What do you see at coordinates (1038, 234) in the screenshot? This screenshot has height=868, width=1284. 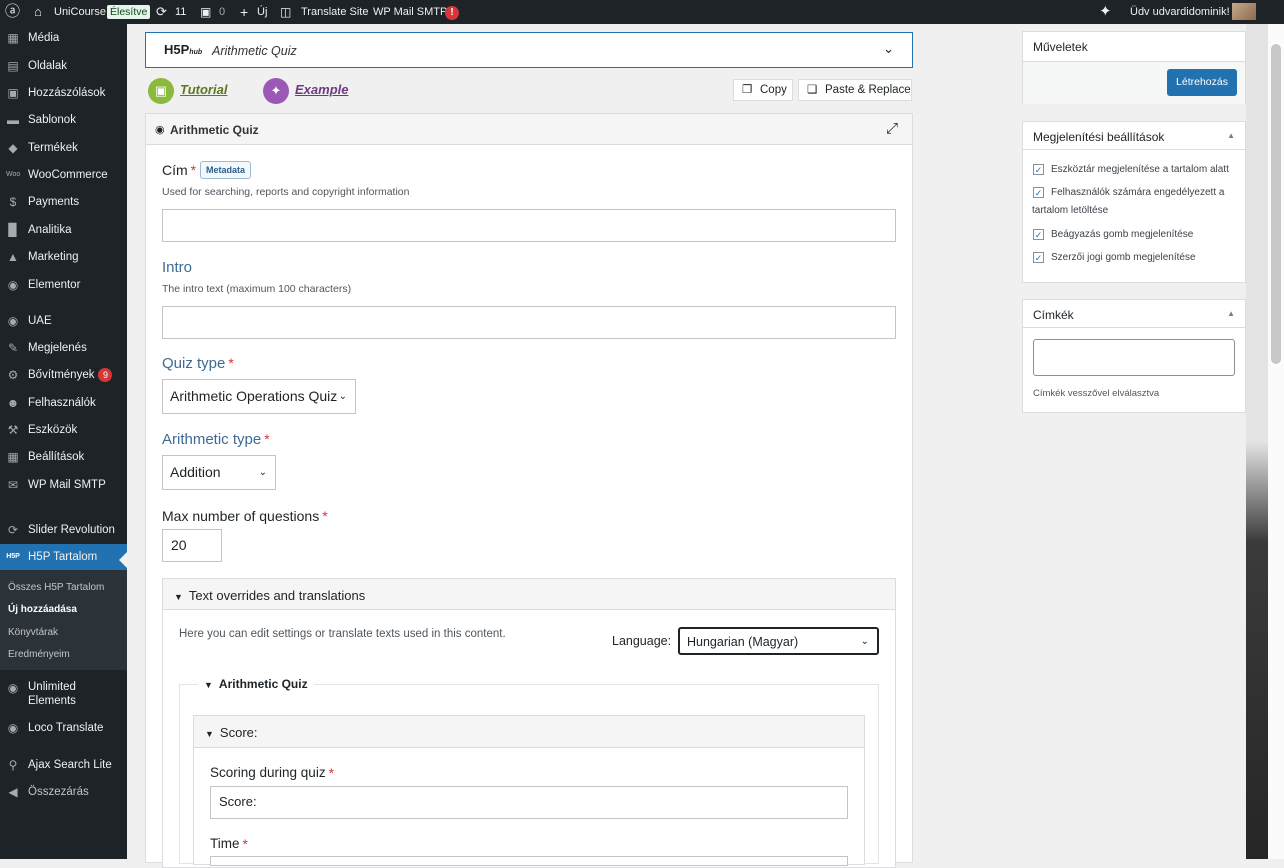 I see `checkbox-embed: ✓` at bounding box center [1038, 234].